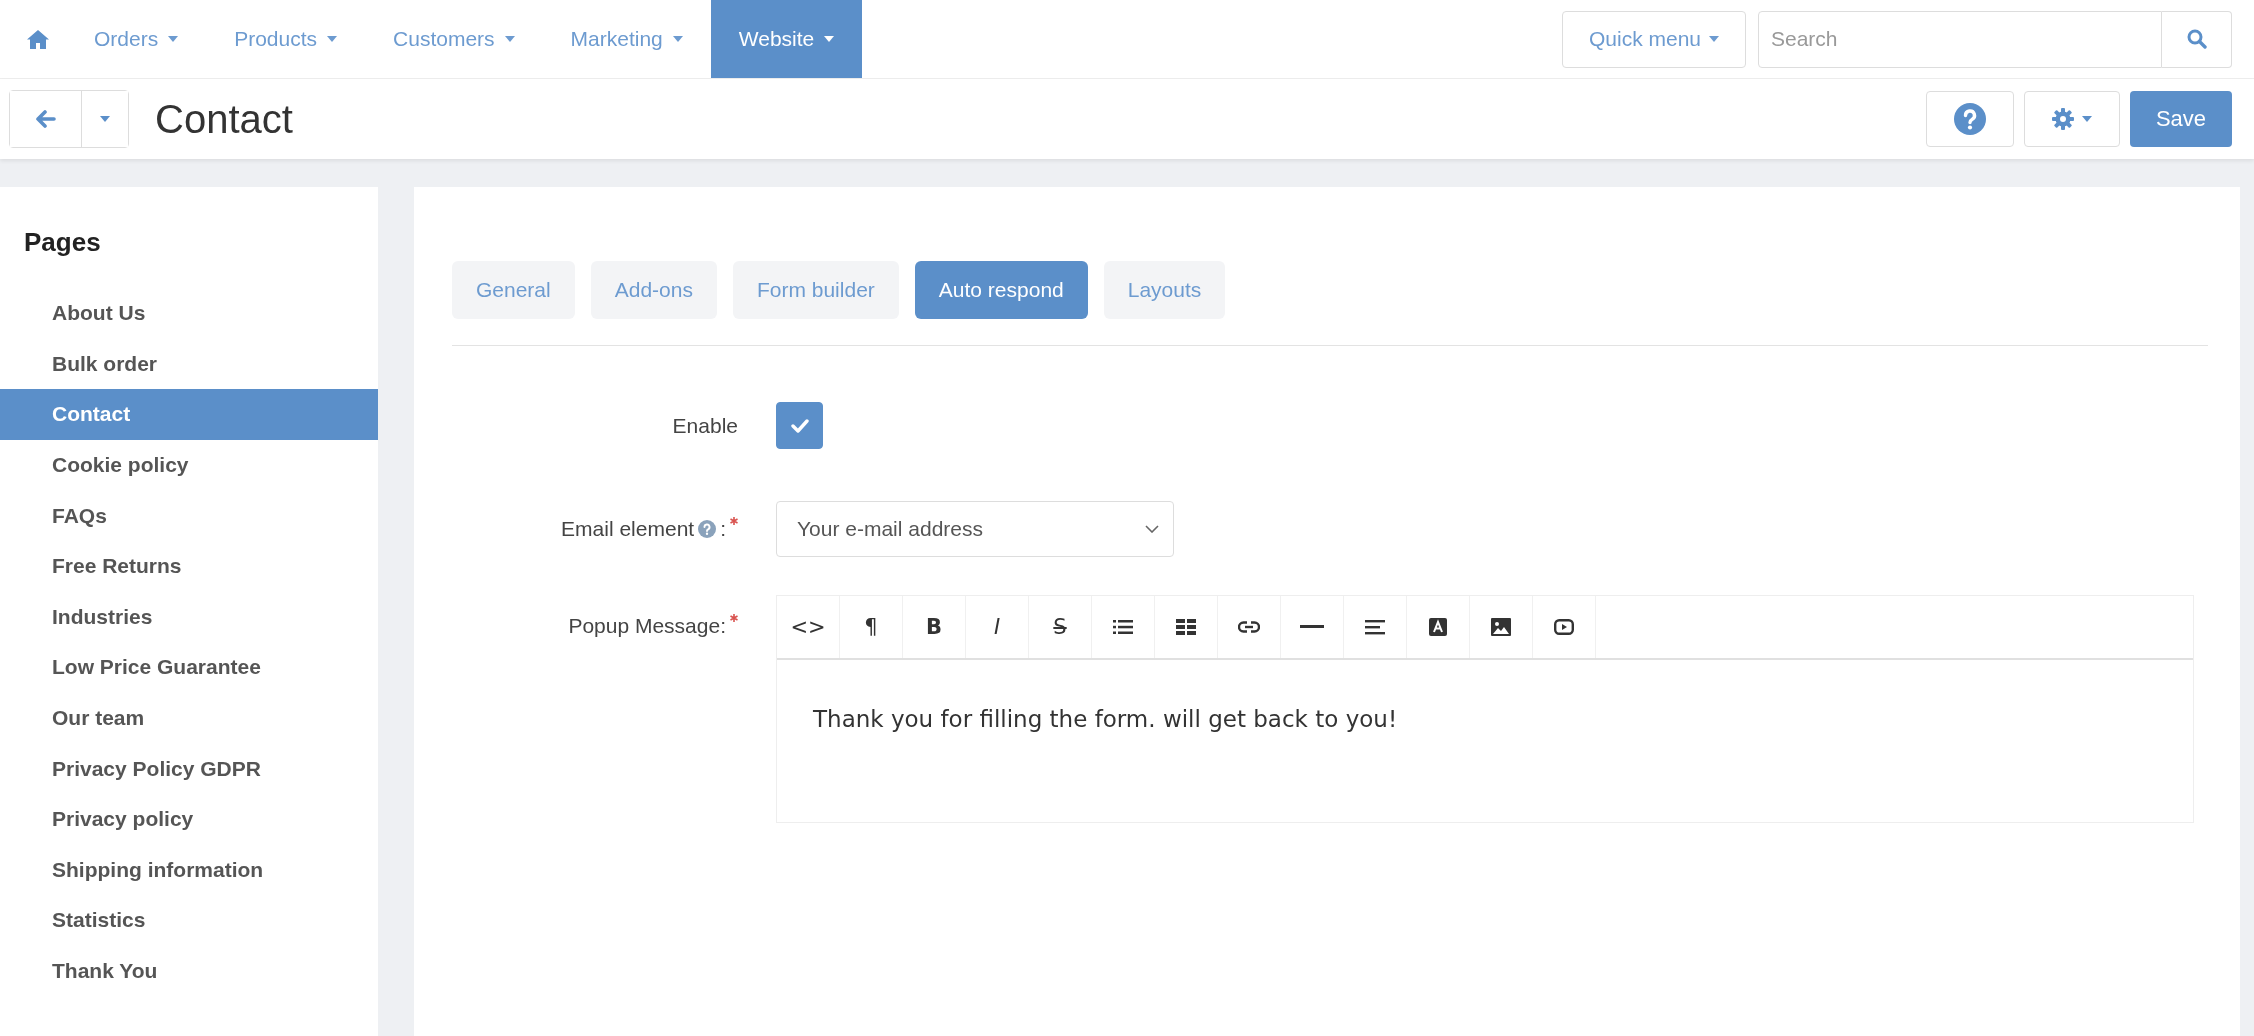 The height and width of the screenshot is (1036, 2254). What do you see at coordinates (1960, 39) in the screenshot?
I see `search-field: Search` at bounding box center [1960, 39].